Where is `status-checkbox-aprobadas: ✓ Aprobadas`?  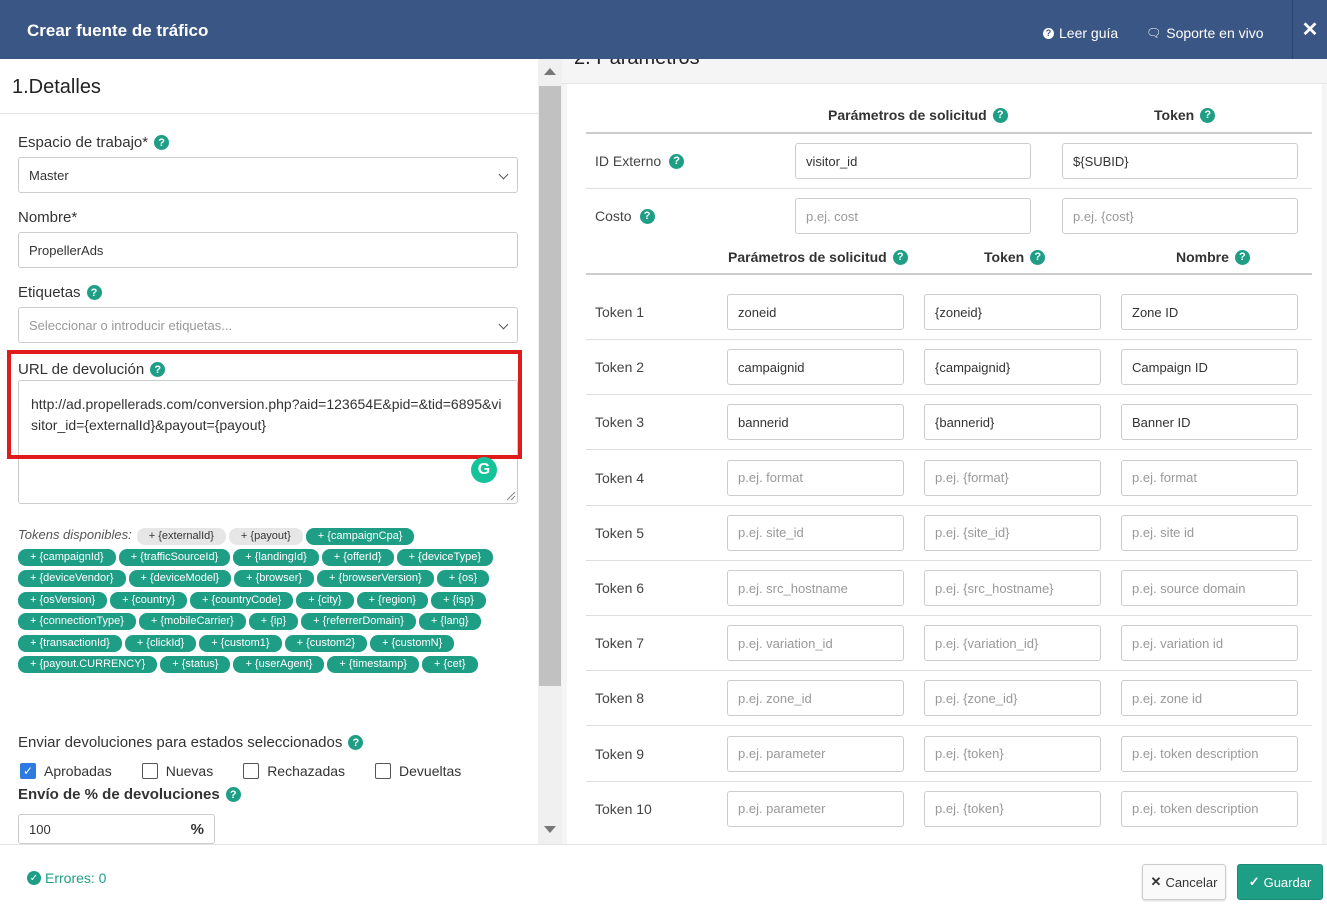 status-checkbox-aprobadas: ✓ Aprobadas is located at coordinates (66, 771).